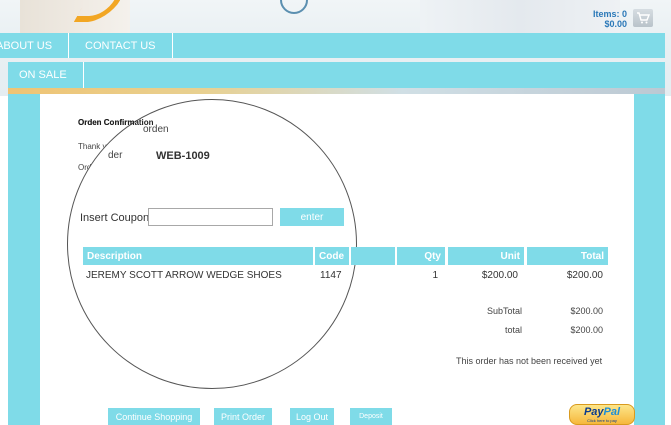  Describe the element at coordinates (435, 275) in the screenshot. I see `row-qty: 1` at that location.